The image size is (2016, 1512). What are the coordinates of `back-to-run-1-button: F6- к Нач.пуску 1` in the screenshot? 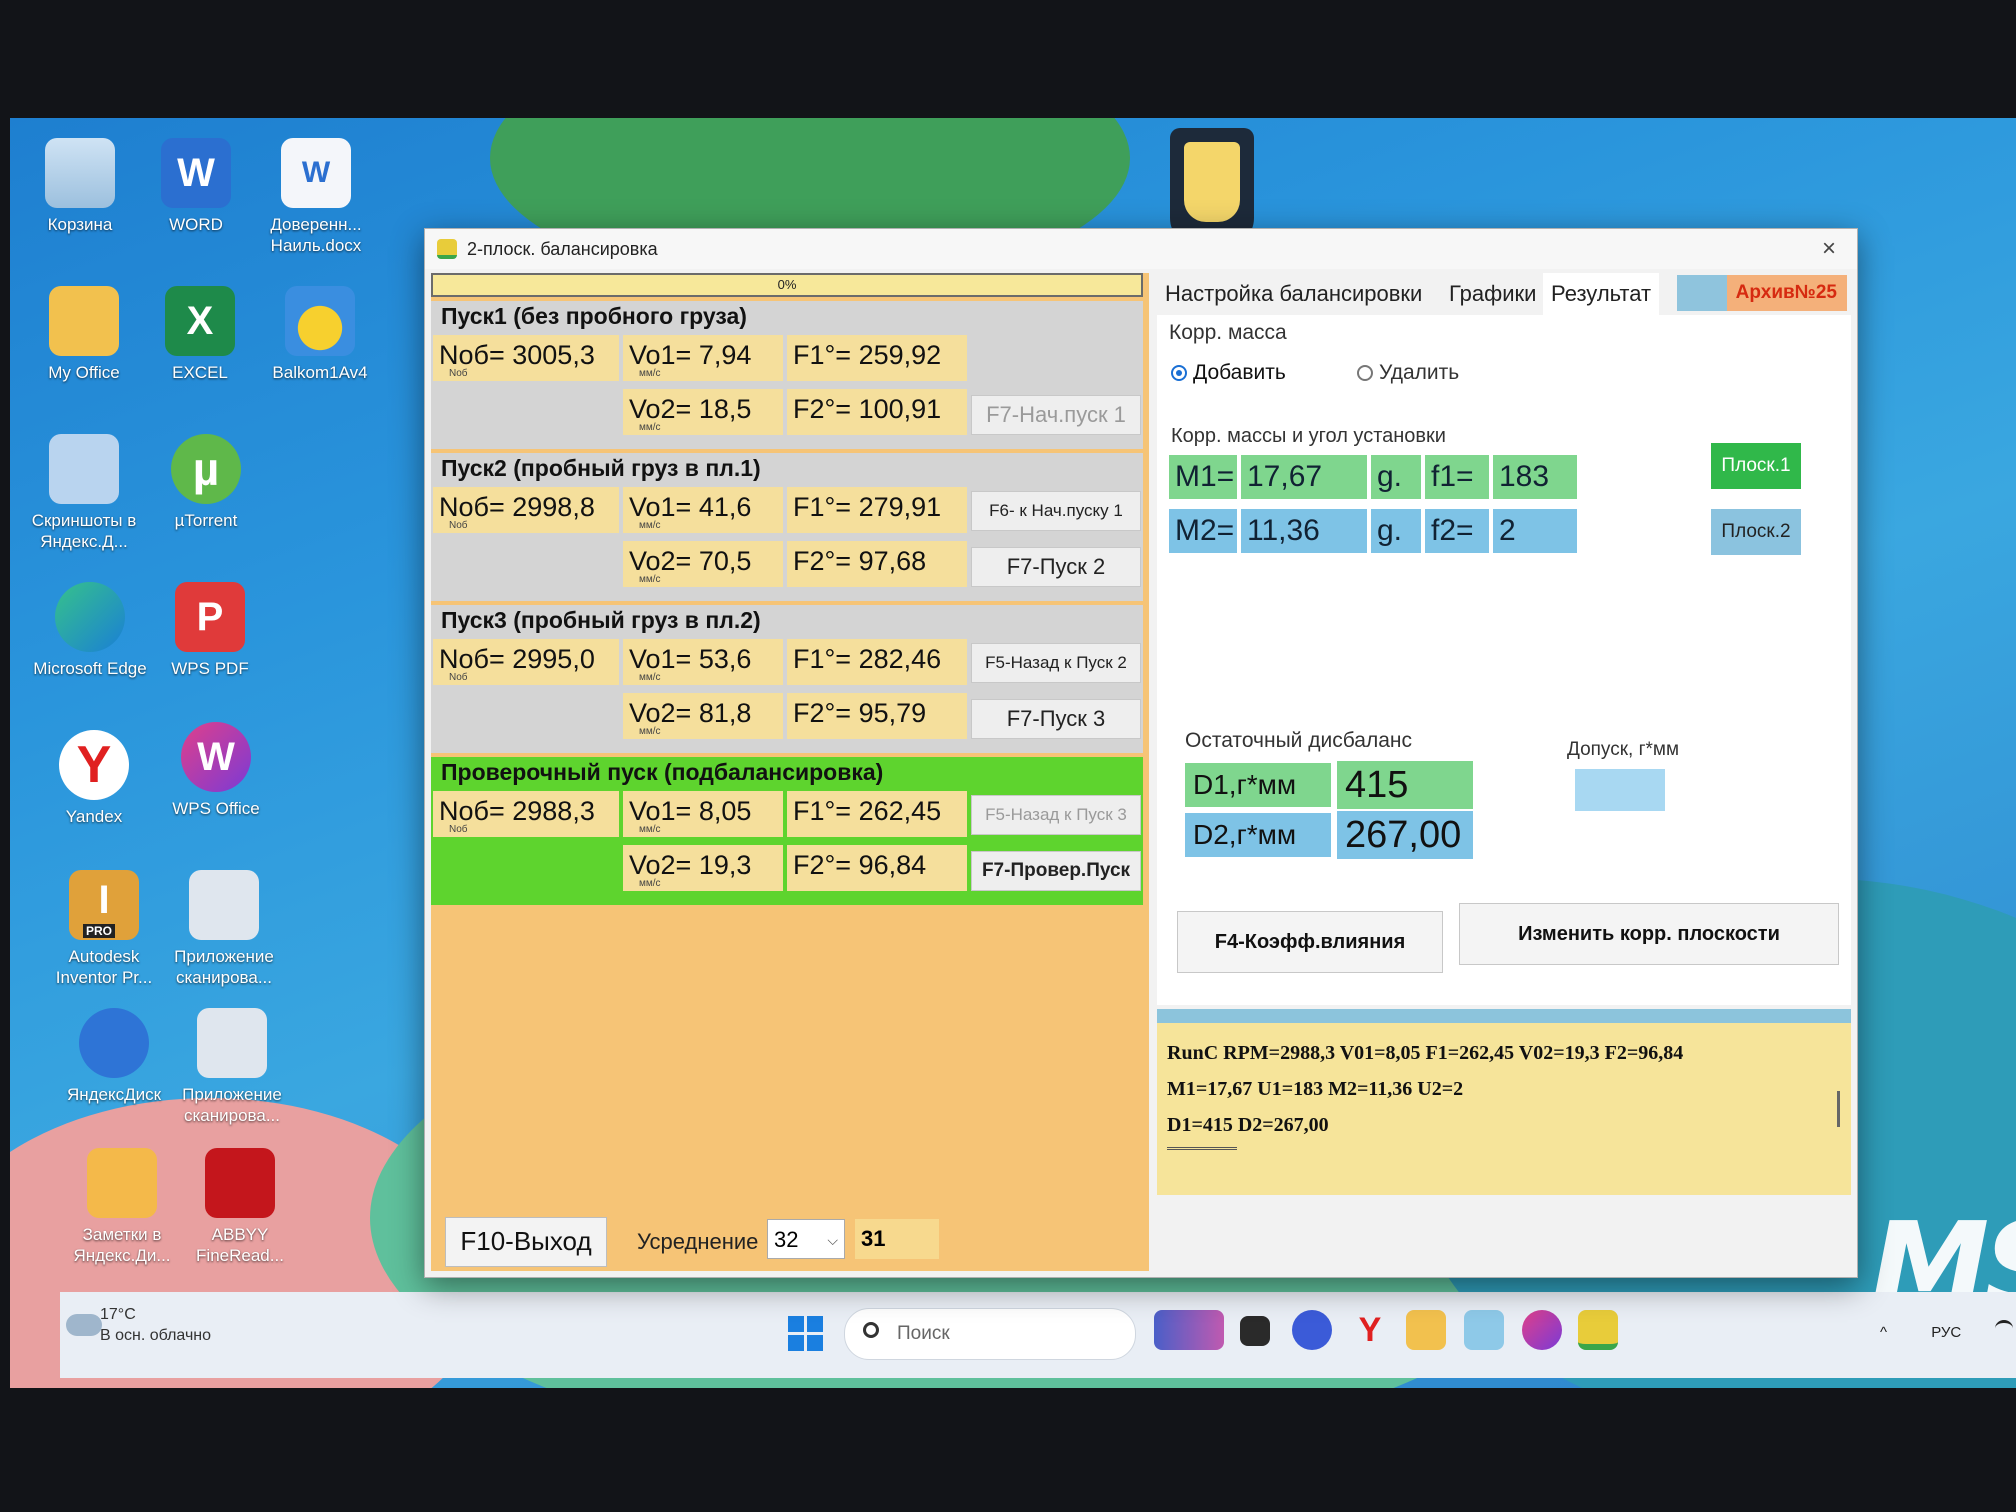 It's located at (1056, 511).